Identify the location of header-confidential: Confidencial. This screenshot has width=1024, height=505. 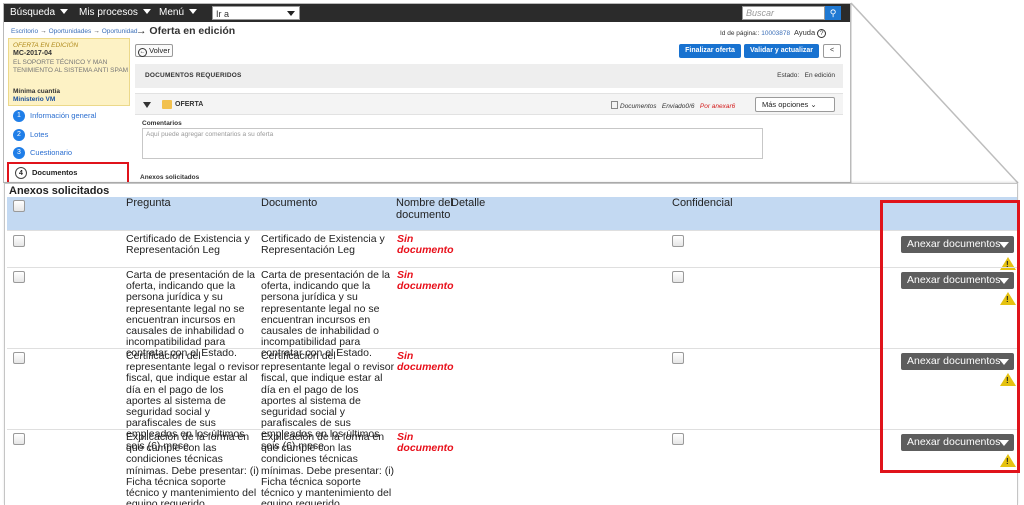
(702, 203).